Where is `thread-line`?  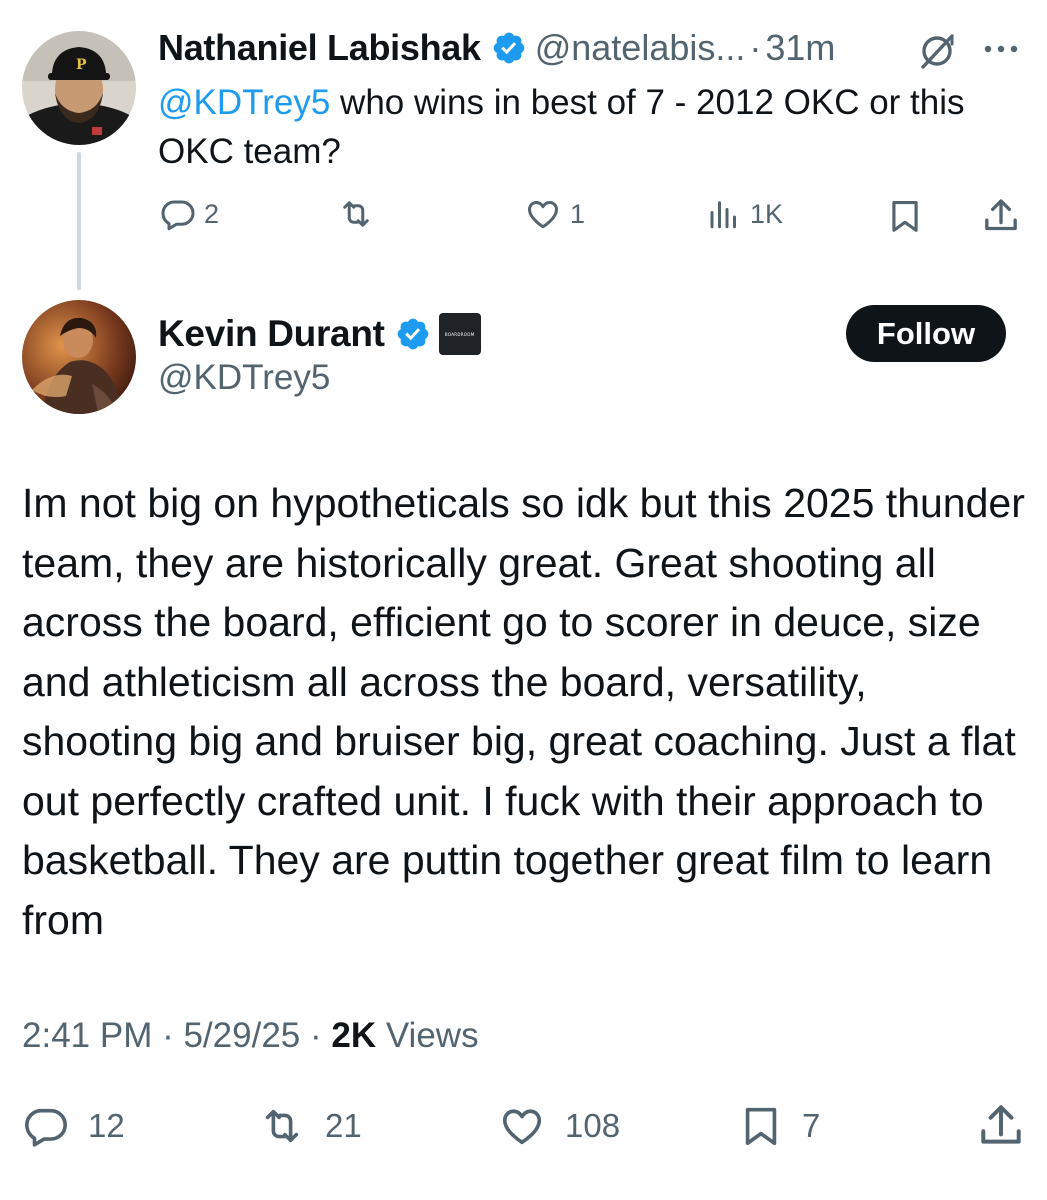 thread-line is located at coordinates (79, 221).